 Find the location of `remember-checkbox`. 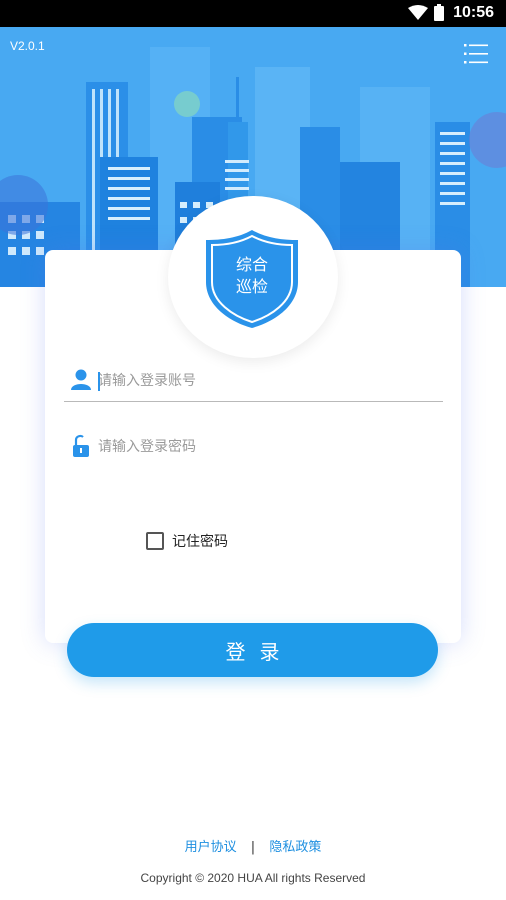

remember-checkbox is located at coordinates (155, 541).